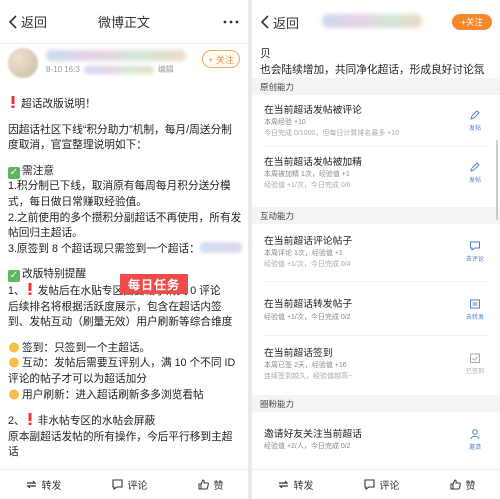 The width and height of the screenshot is (500, 499). Describe the element at coordinates (124, 22) in the screenshot. I see `top-nav-bar: 返回 微博正文` at that location.